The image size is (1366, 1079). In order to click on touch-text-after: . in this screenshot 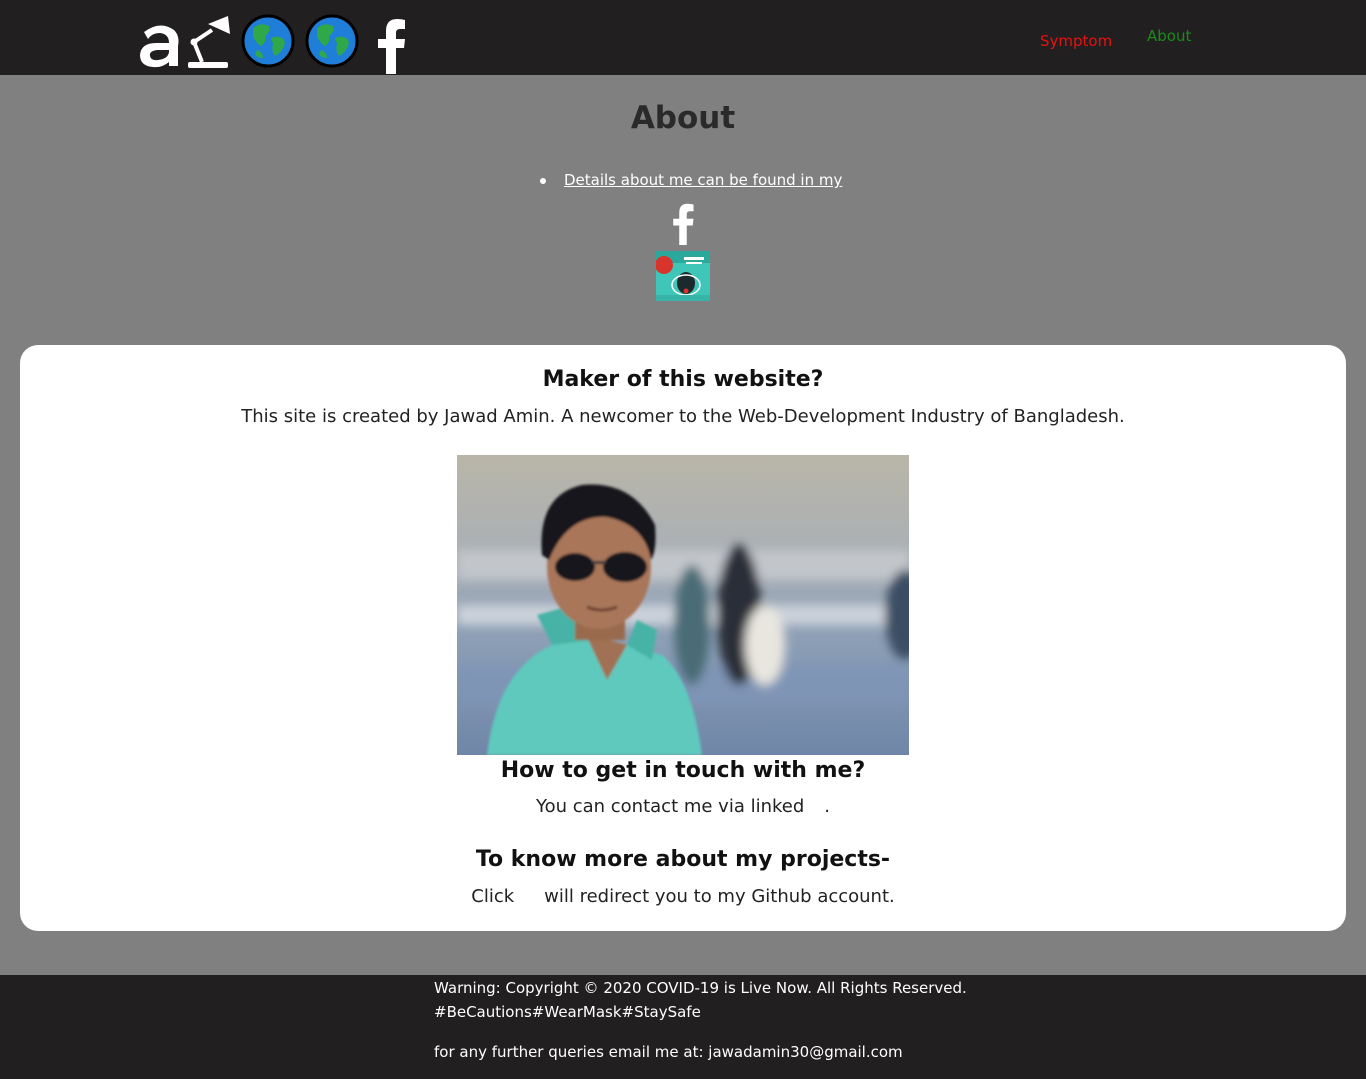, I will do `click(827, 806)`.